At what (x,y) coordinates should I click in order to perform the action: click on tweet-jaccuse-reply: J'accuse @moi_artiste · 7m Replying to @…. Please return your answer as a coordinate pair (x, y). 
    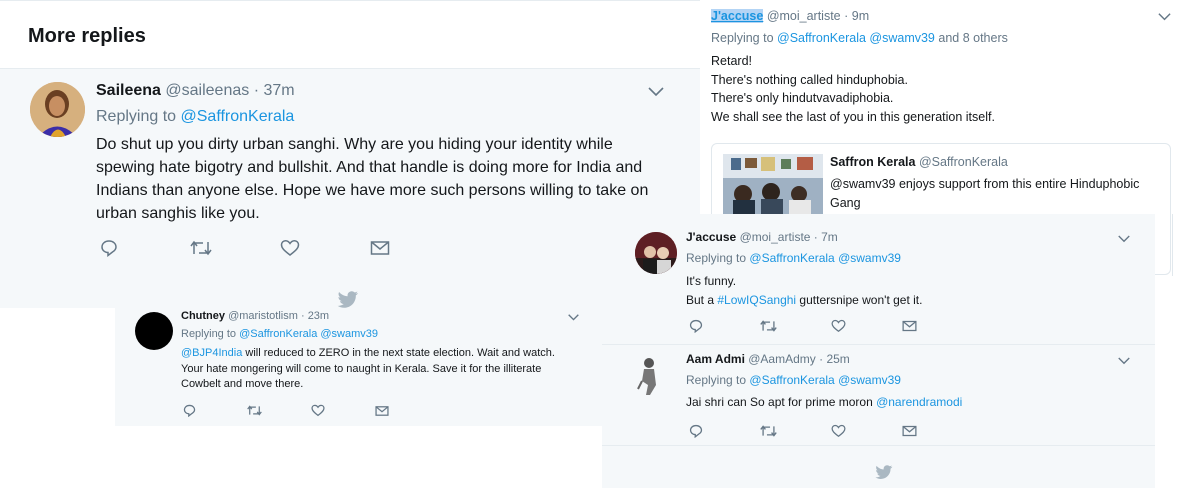
    Looking at the image, I should click on (878, 279).